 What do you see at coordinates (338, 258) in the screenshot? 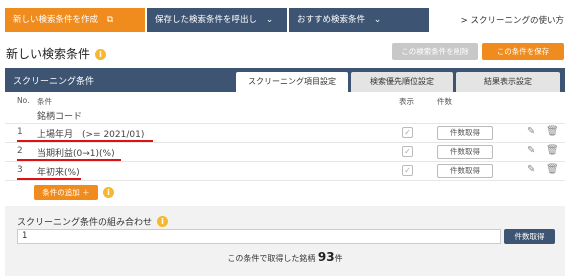
I see `result-suffix: 件` at bounding box center [338, 258].